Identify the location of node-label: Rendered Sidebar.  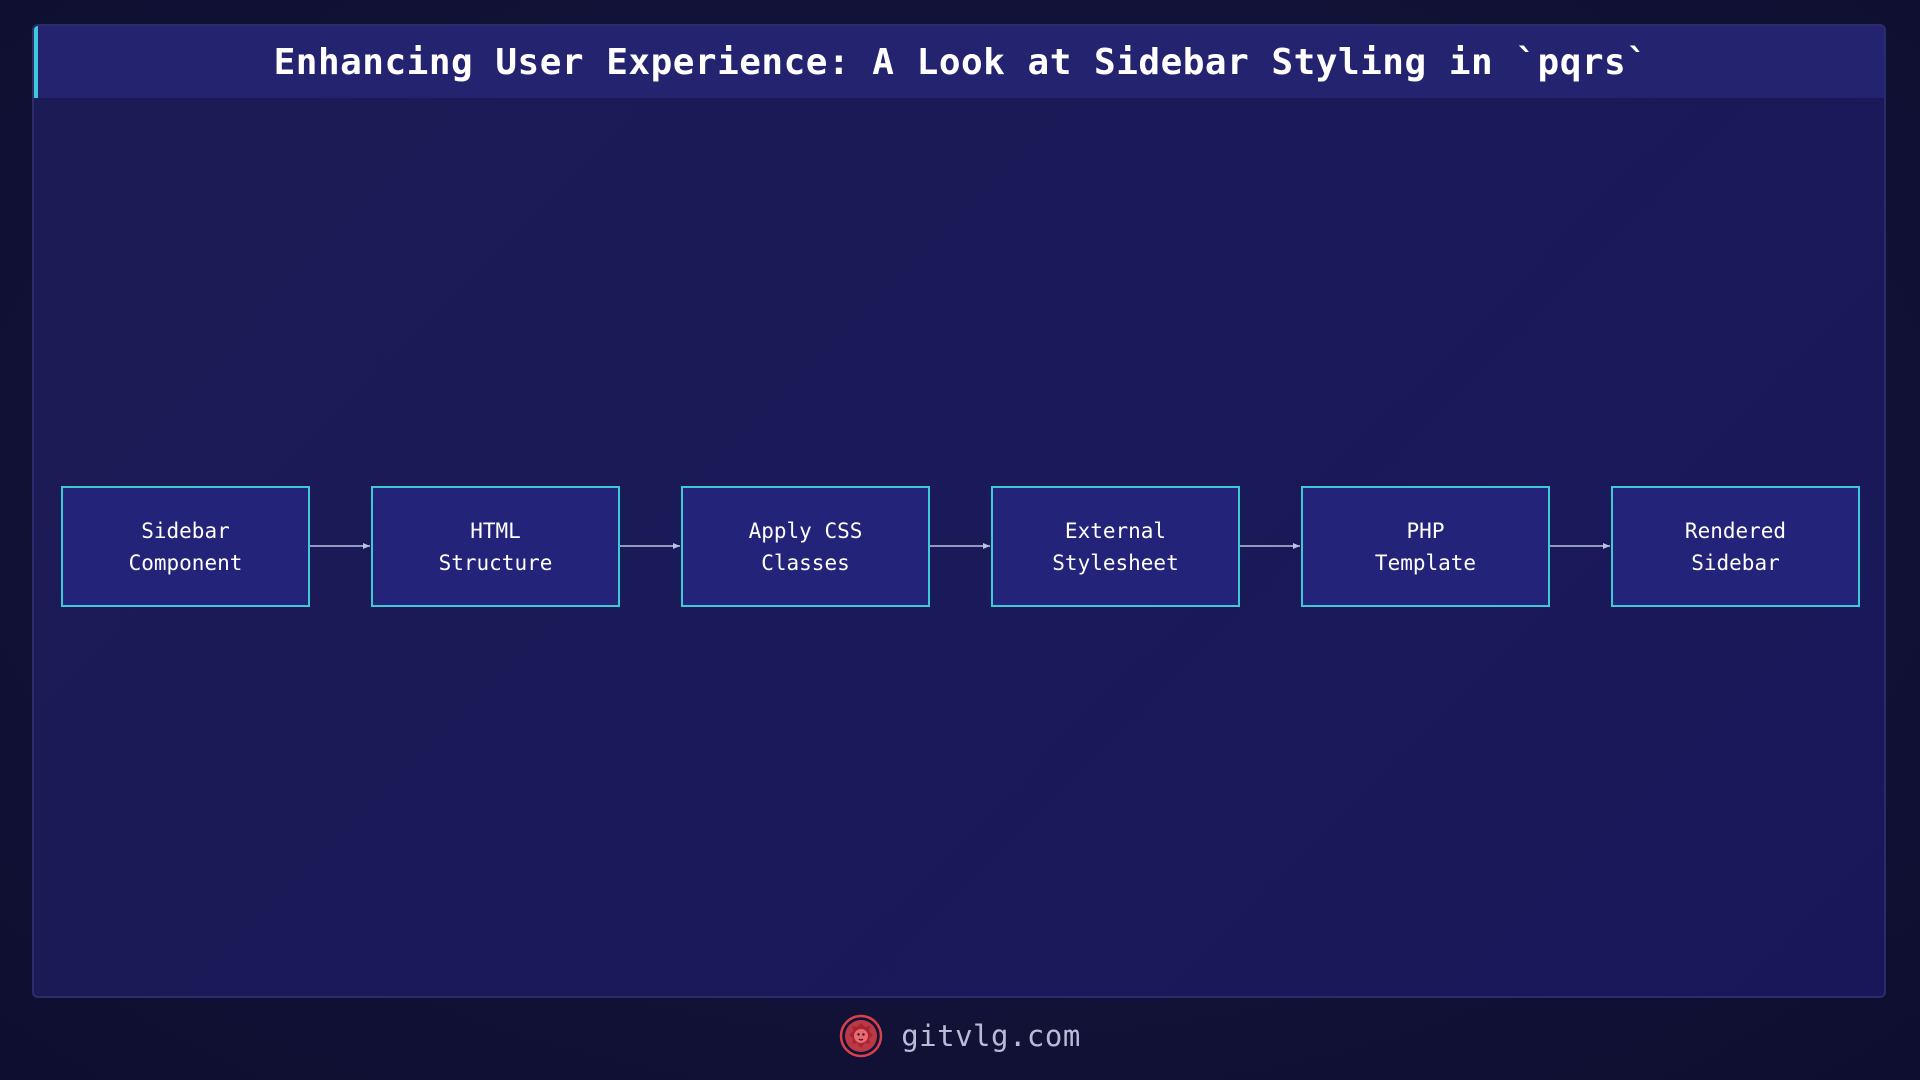
(1735, 546).